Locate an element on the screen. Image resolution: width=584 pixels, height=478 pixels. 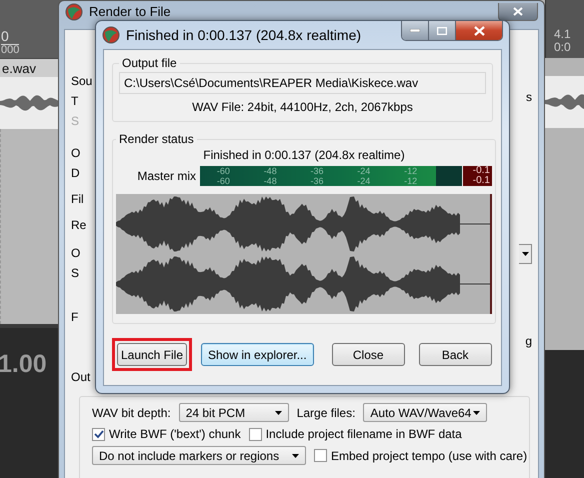
window-title: Finished in 0:00.137 (204.8x realtime) is located at coordinates (244, 35).